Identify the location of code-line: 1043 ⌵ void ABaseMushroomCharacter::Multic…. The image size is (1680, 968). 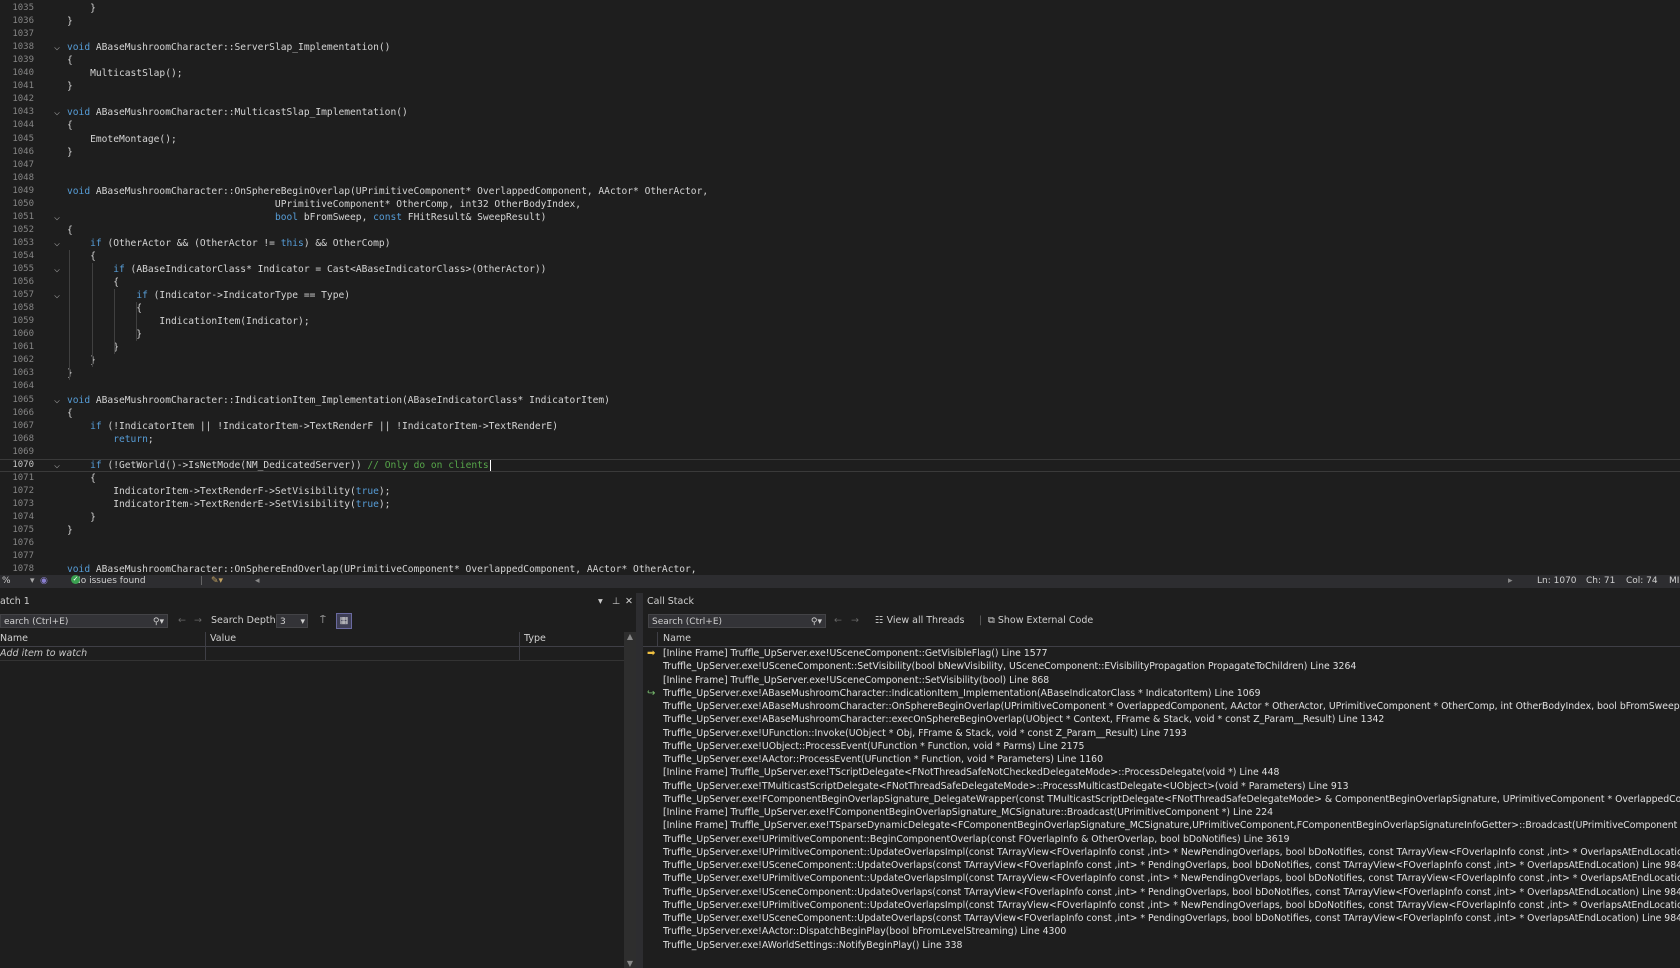
(840, 112).